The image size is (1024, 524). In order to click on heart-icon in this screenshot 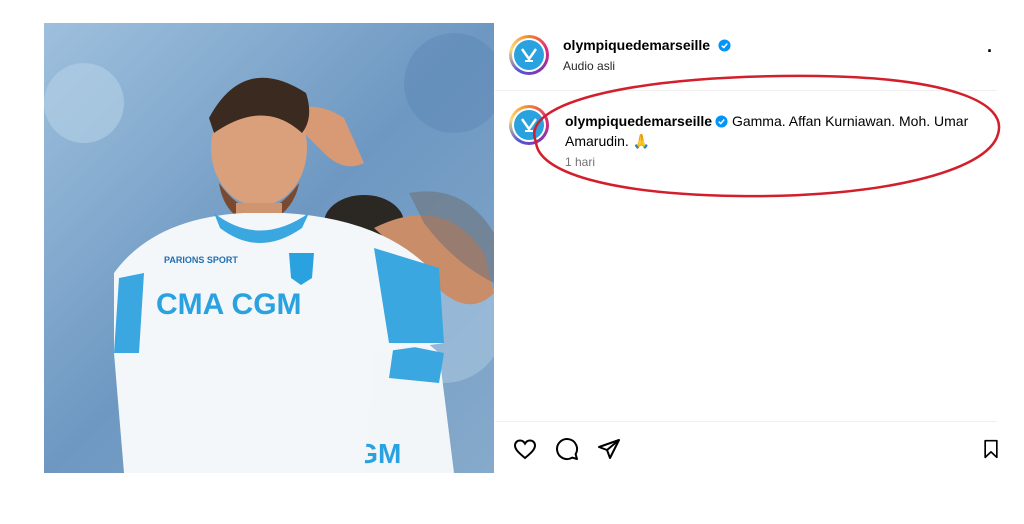, I will do `click(525, 449)`.